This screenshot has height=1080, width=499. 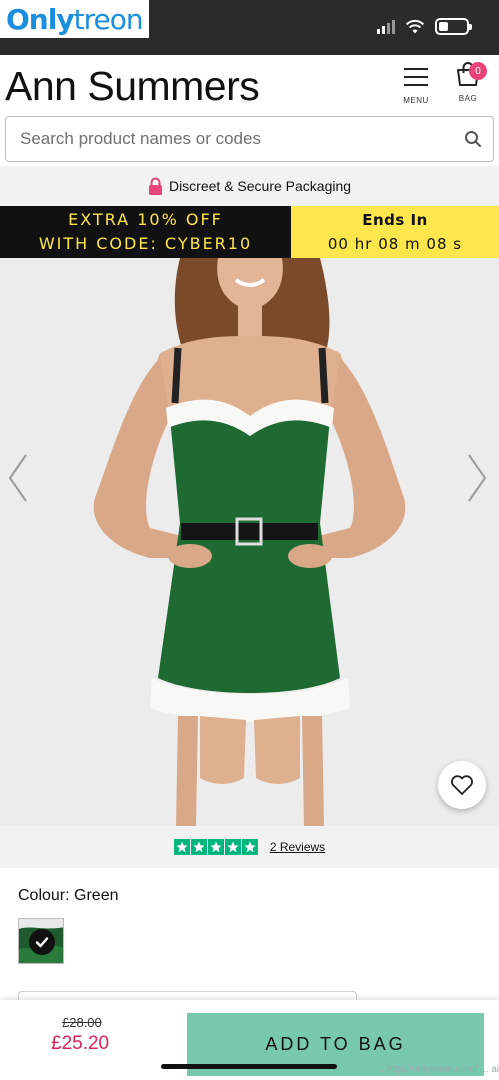 What do you see at coordinates (68, 895) in the screenshot?
I see `colour-label: Colour: Green` at bounding box center [68, 895].